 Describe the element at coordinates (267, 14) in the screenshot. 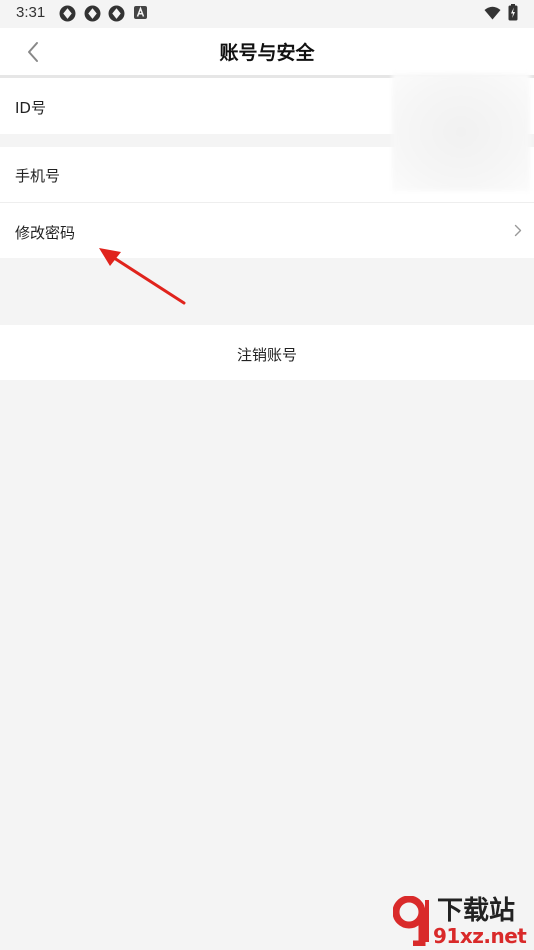

I see `status-bar: 3:31` at that location.